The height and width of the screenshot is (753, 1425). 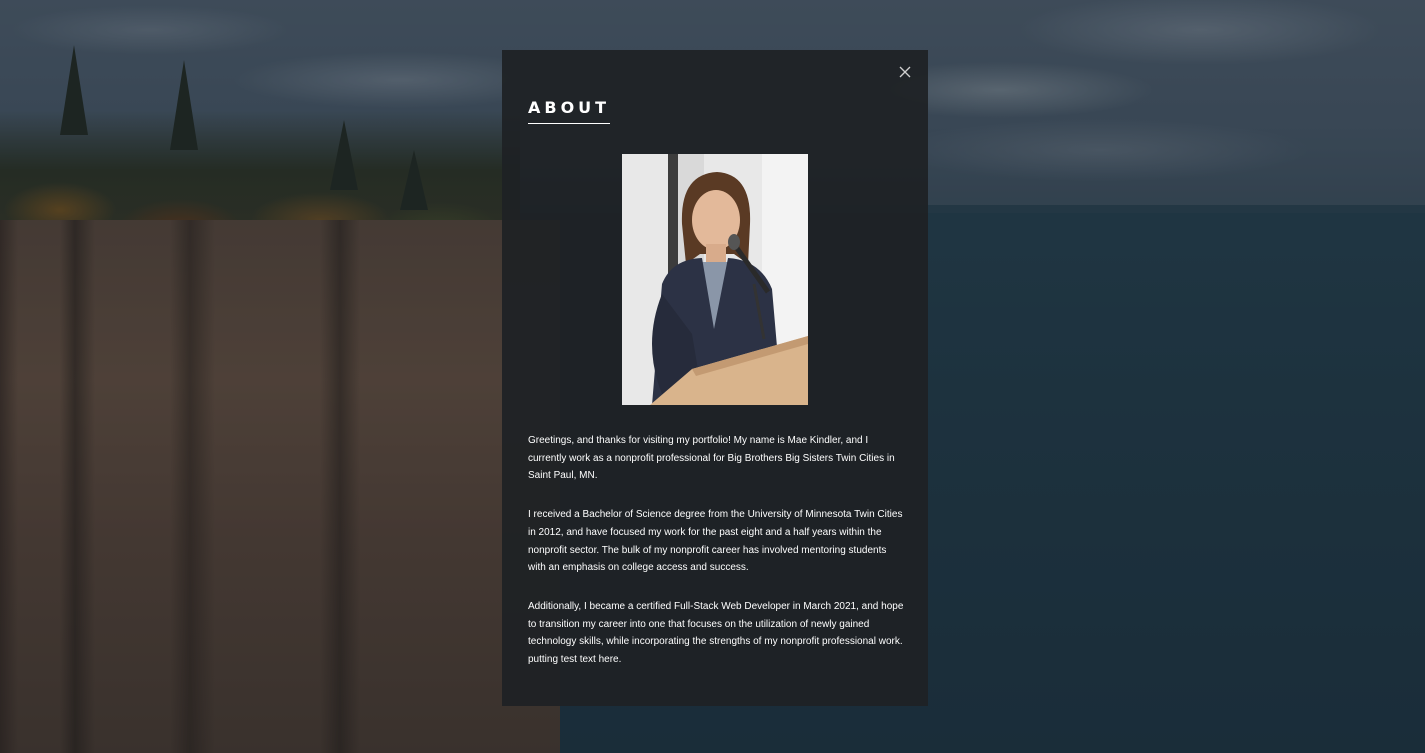 What do you see at coordinates (569, 111) in the screenshot?
I see `modal-title: ABOUT` at bounding box center [569, 111].